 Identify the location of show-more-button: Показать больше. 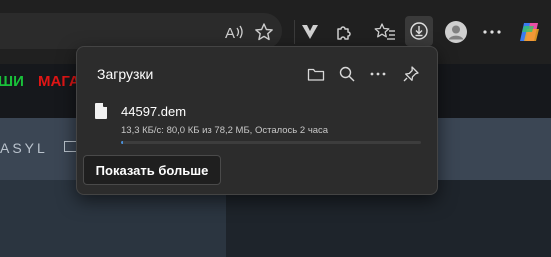
(152, 170).